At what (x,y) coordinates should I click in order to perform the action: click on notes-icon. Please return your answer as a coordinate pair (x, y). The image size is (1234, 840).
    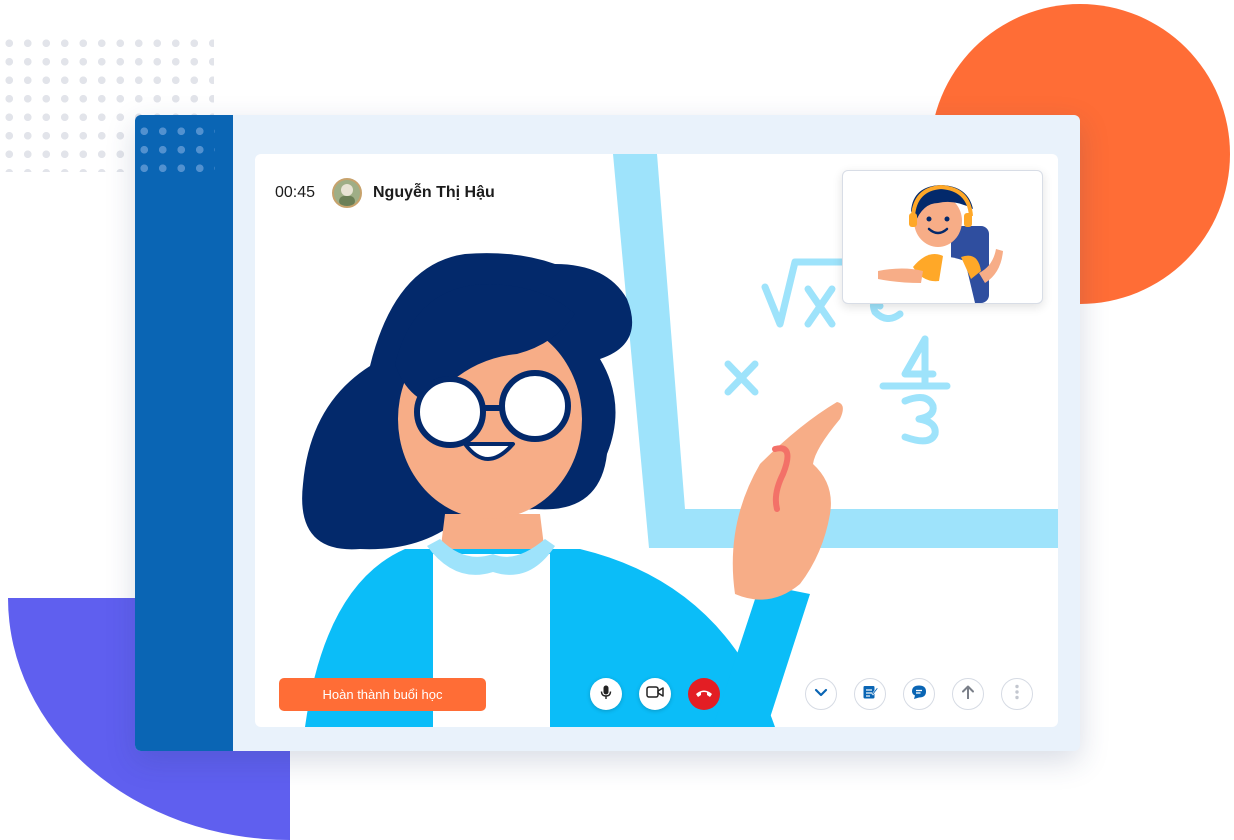
    Looking at the image, I should click on (870, 694).